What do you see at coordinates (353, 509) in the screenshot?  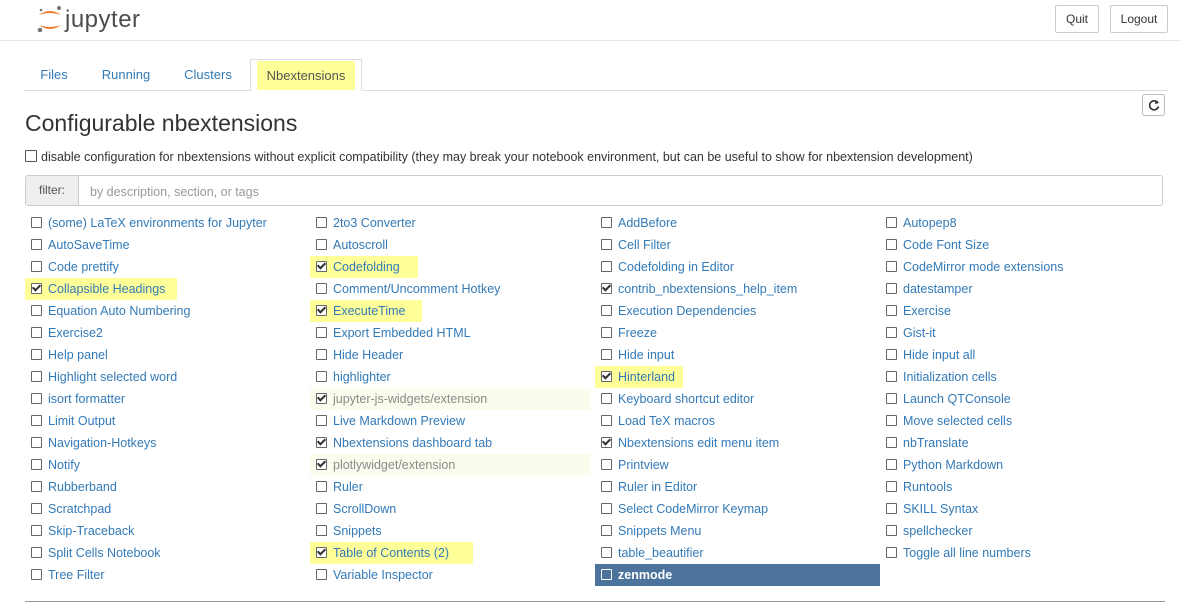 I see `extension-item: ScrollDown` at bounding box center [353, 509].